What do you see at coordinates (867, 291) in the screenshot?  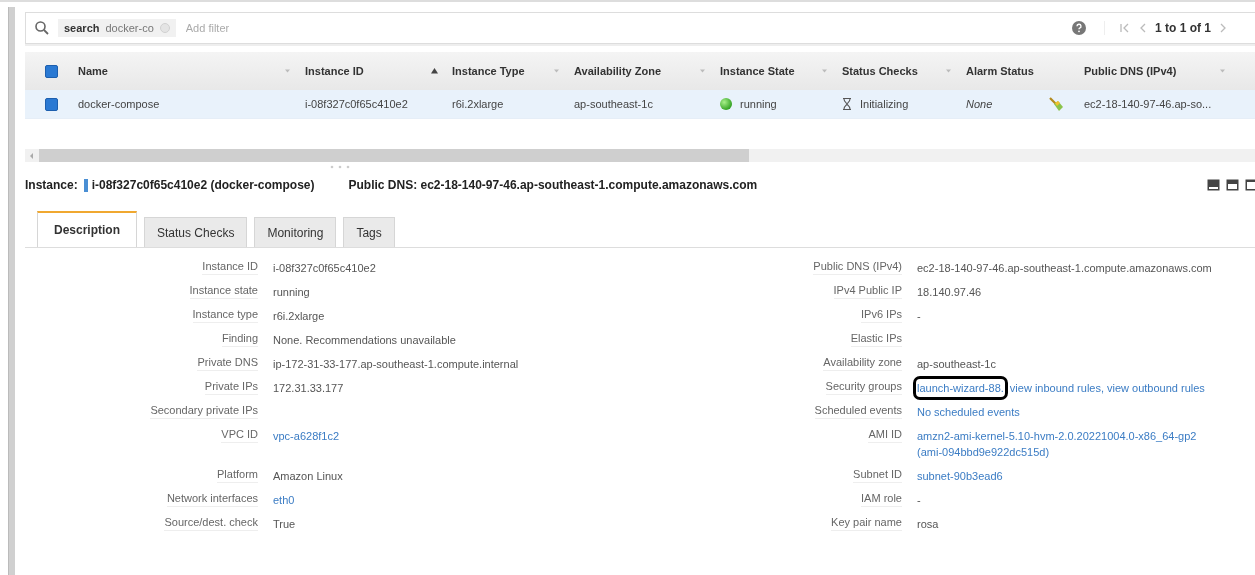 I see `field-label: IPv4 Public IP` at bounding box center [867, 291].